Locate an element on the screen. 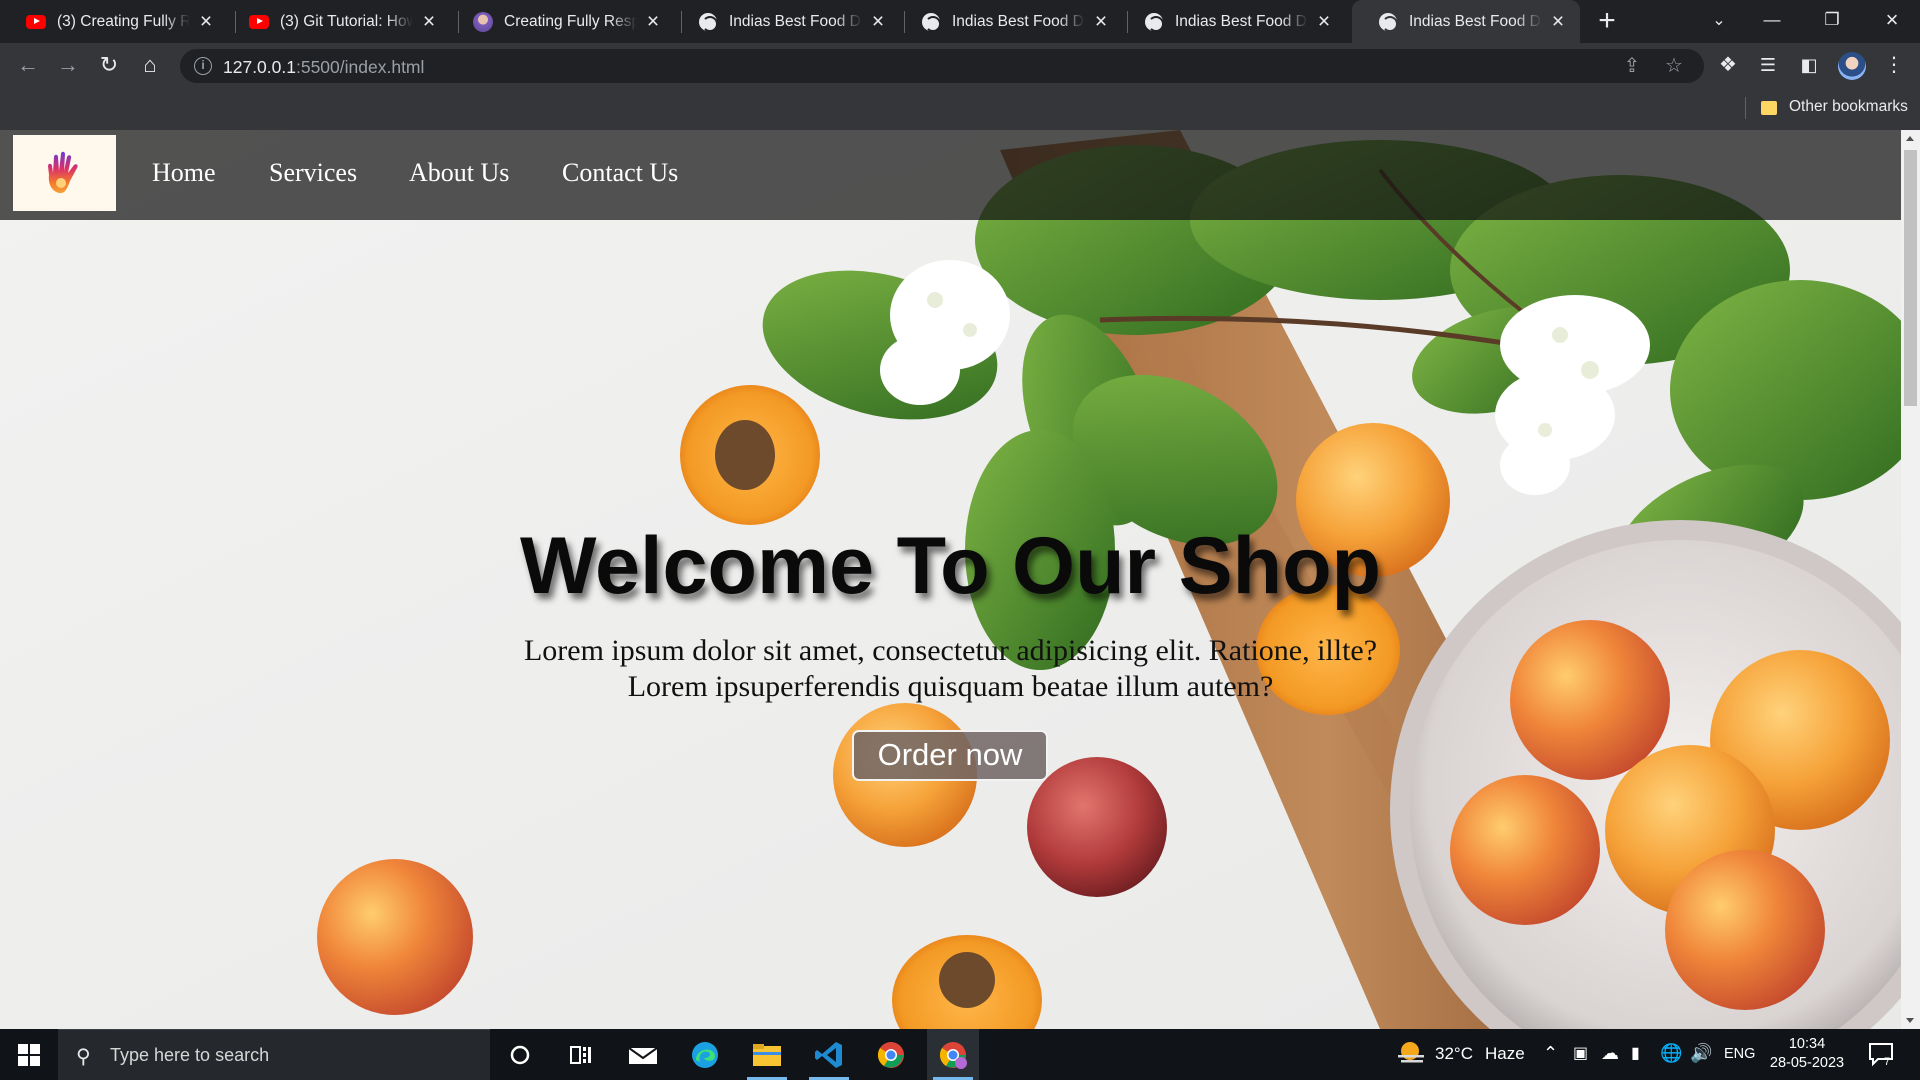 The height and width of the screenshot is (1080, 1920). cortana-icon is located at coordinates (520, 1054).